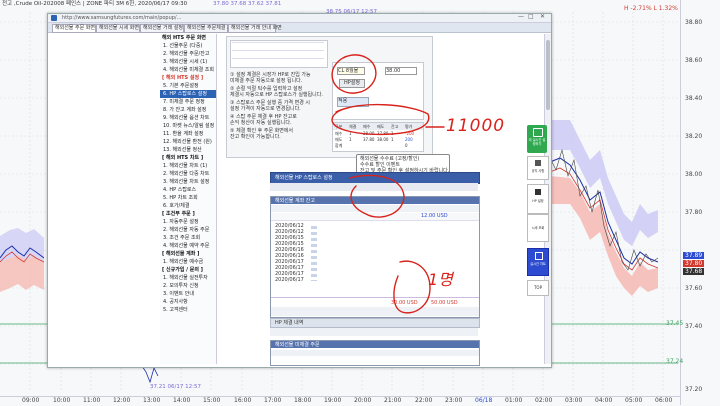 This screenshot has width=720, height=406. What do you see at coordinates (440, 279) in the screenshot?
I see `annotation-count: 1명` at bounding box center [440, 279].